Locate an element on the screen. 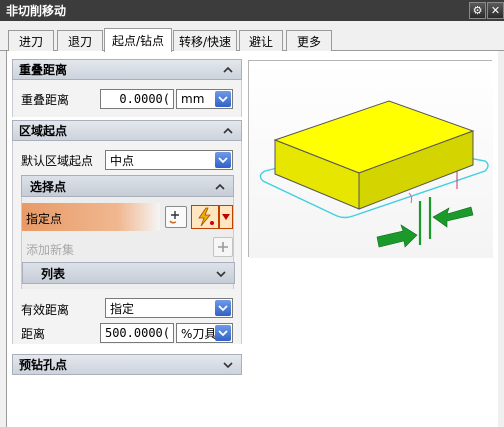 The width and height of the screenshot is (504, 427). entry-marker is located at coordinates (410, 198).